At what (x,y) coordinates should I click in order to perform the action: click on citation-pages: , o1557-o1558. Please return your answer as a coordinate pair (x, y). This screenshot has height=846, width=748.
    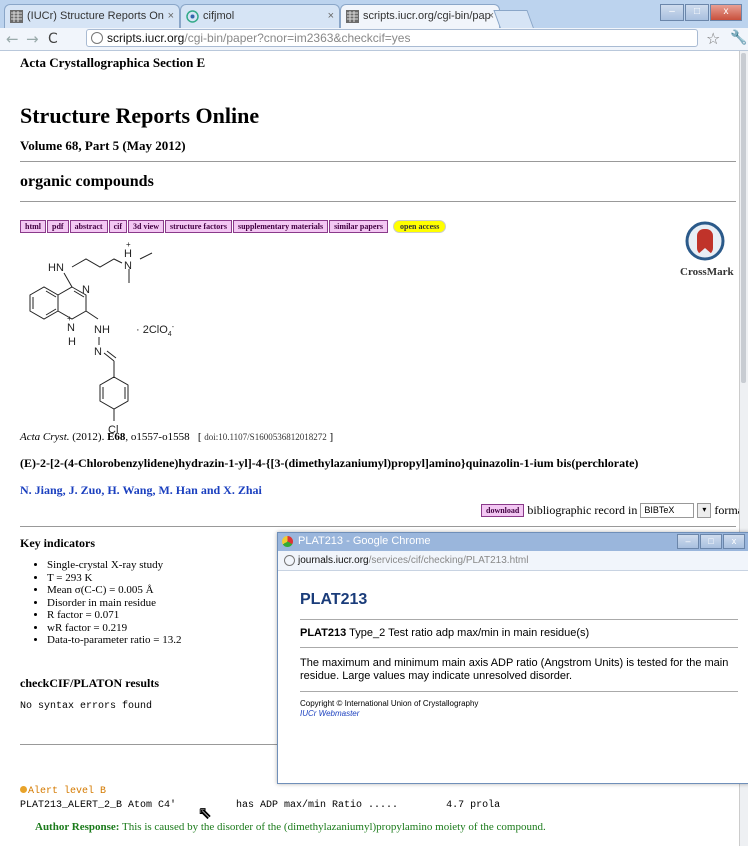
    Looking at the image, I should click on (157, 437).